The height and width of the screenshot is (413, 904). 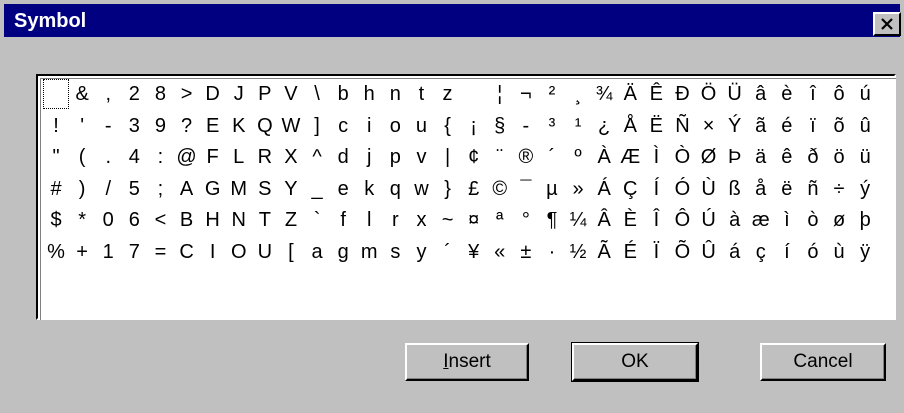 What do you see at coordinates (735, 94) in the screenshot?
I see `symbol-cell: Ü` at bounding box center [735, 94].